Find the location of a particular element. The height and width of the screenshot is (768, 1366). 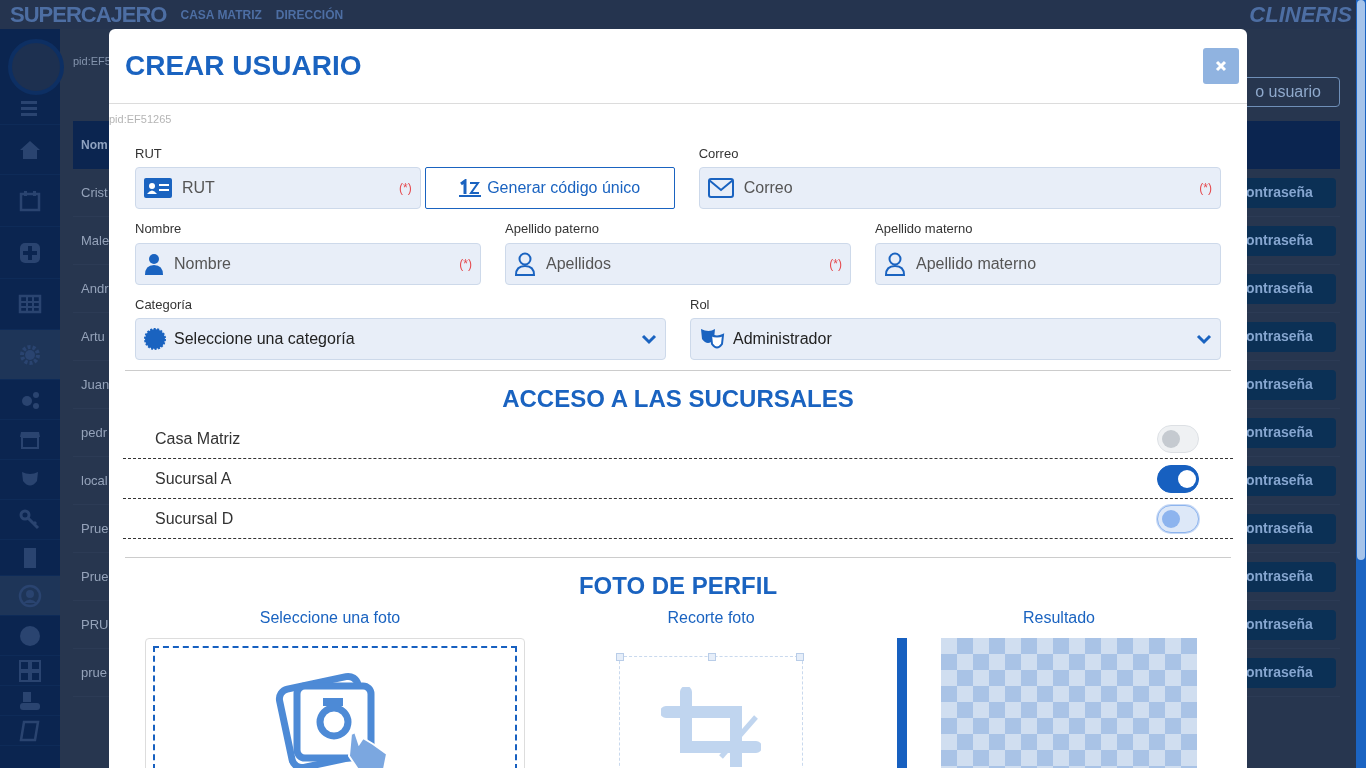

envelope-icon is located at coordinates (720, 188).